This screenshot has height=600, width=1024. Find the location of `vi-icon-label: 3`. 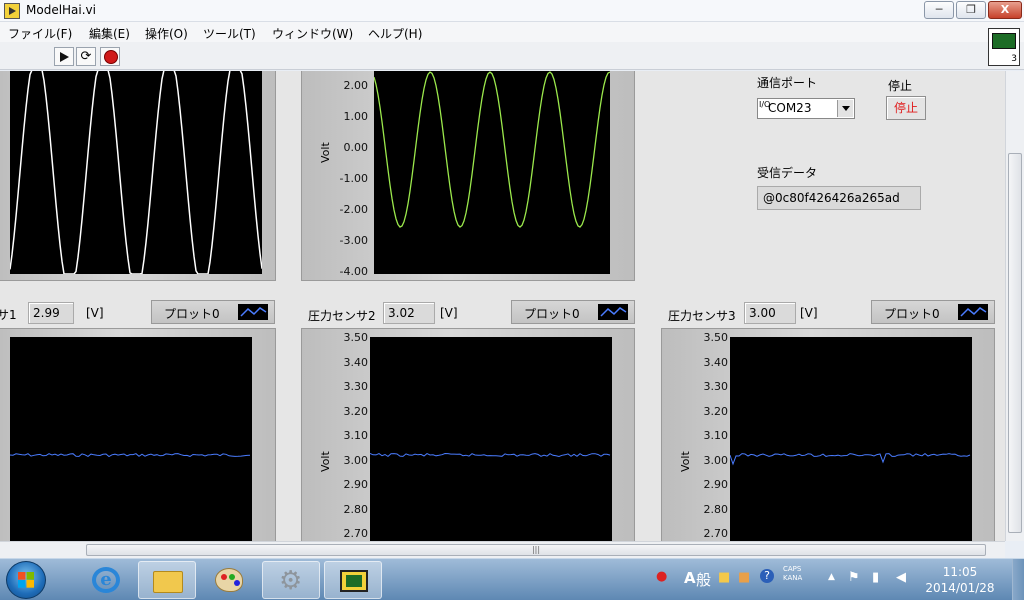

vi-icon-label: 3 is located at coordinates (1014, 59).